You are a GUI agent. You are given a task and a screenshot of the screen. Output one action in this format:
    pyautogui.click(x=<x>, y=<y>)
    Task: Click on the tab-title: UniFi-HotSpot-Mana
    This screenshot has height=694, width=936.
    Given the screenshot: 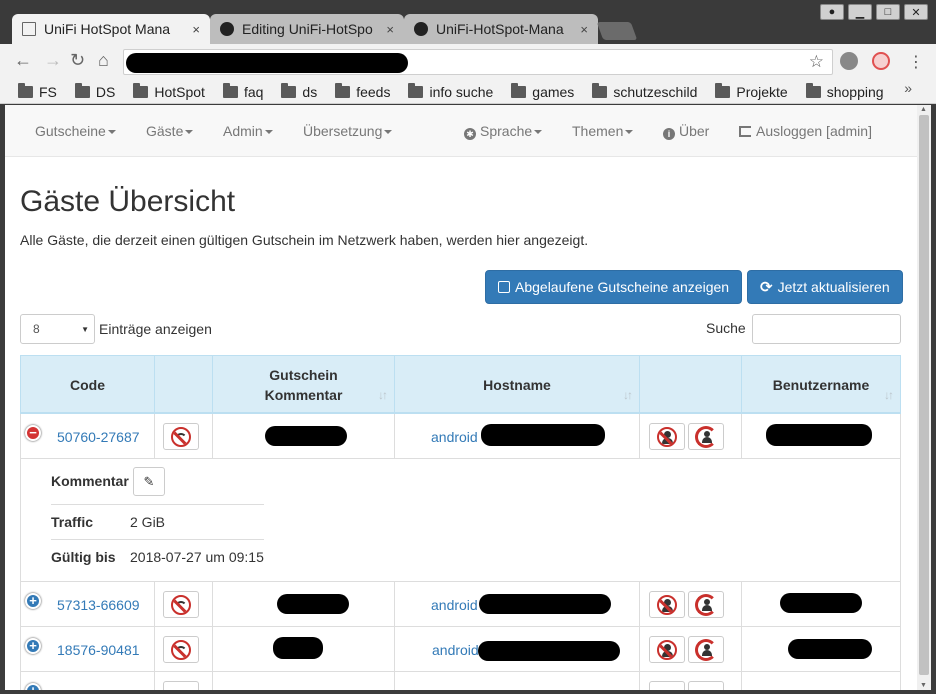 What is the action you would take?
    pyautogui.click(x=500, y=29)
    